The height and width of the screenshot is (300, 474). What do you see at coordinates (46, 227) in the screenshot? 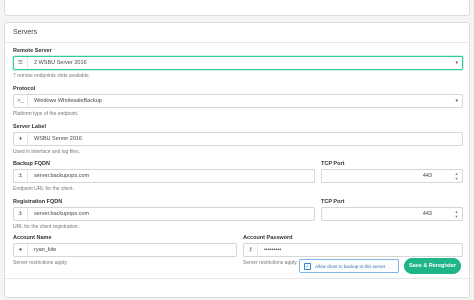
I see `registration-fqdn-help: URL for the client registration.` at bounding box center [46, 227].